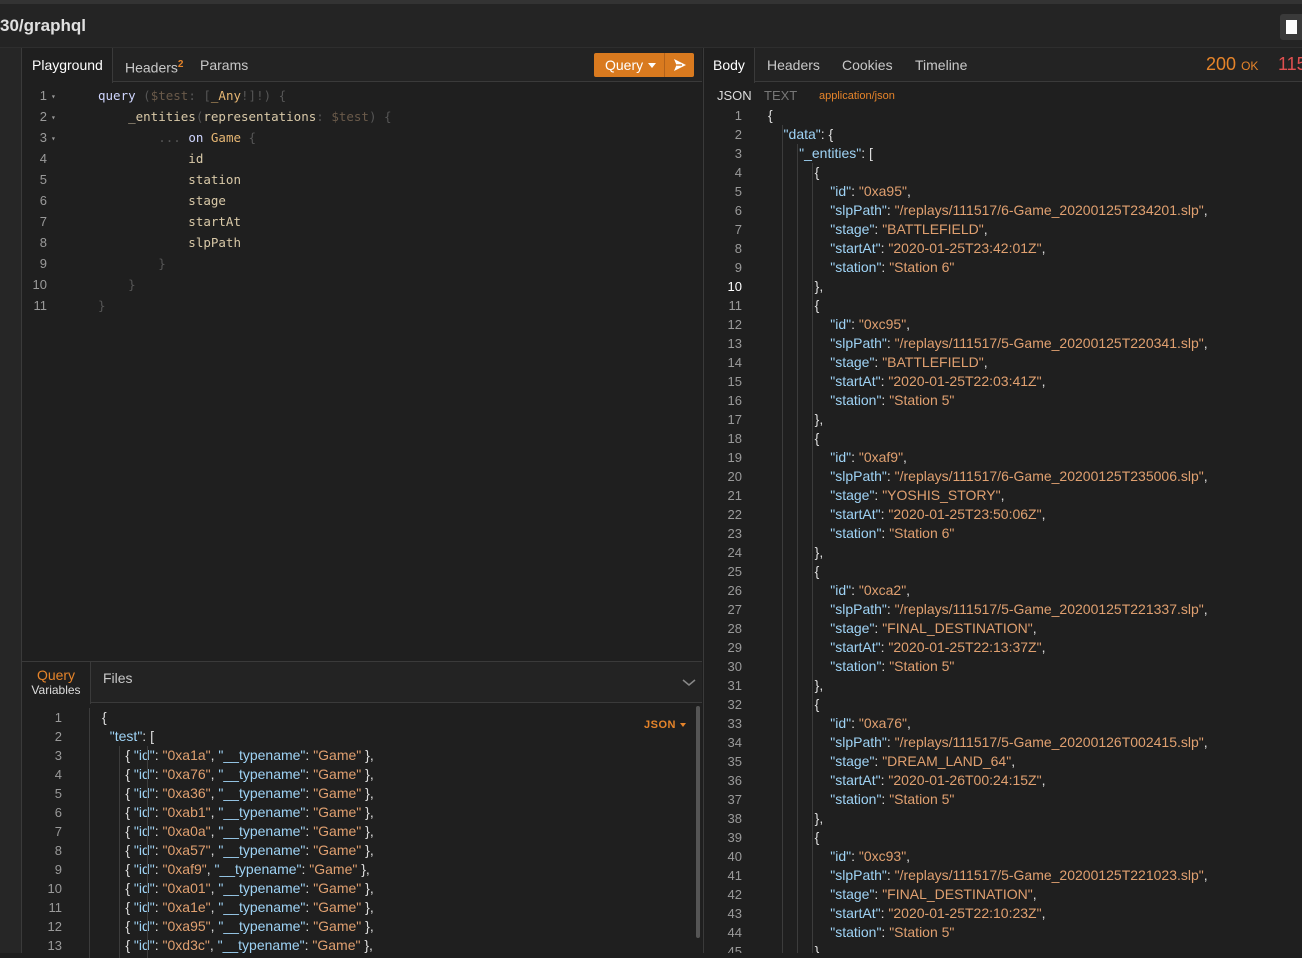 Image resolution: width=1302 pixels, height=958 pixels. I want to click on code-token: "0xa95", so click(186, 926).